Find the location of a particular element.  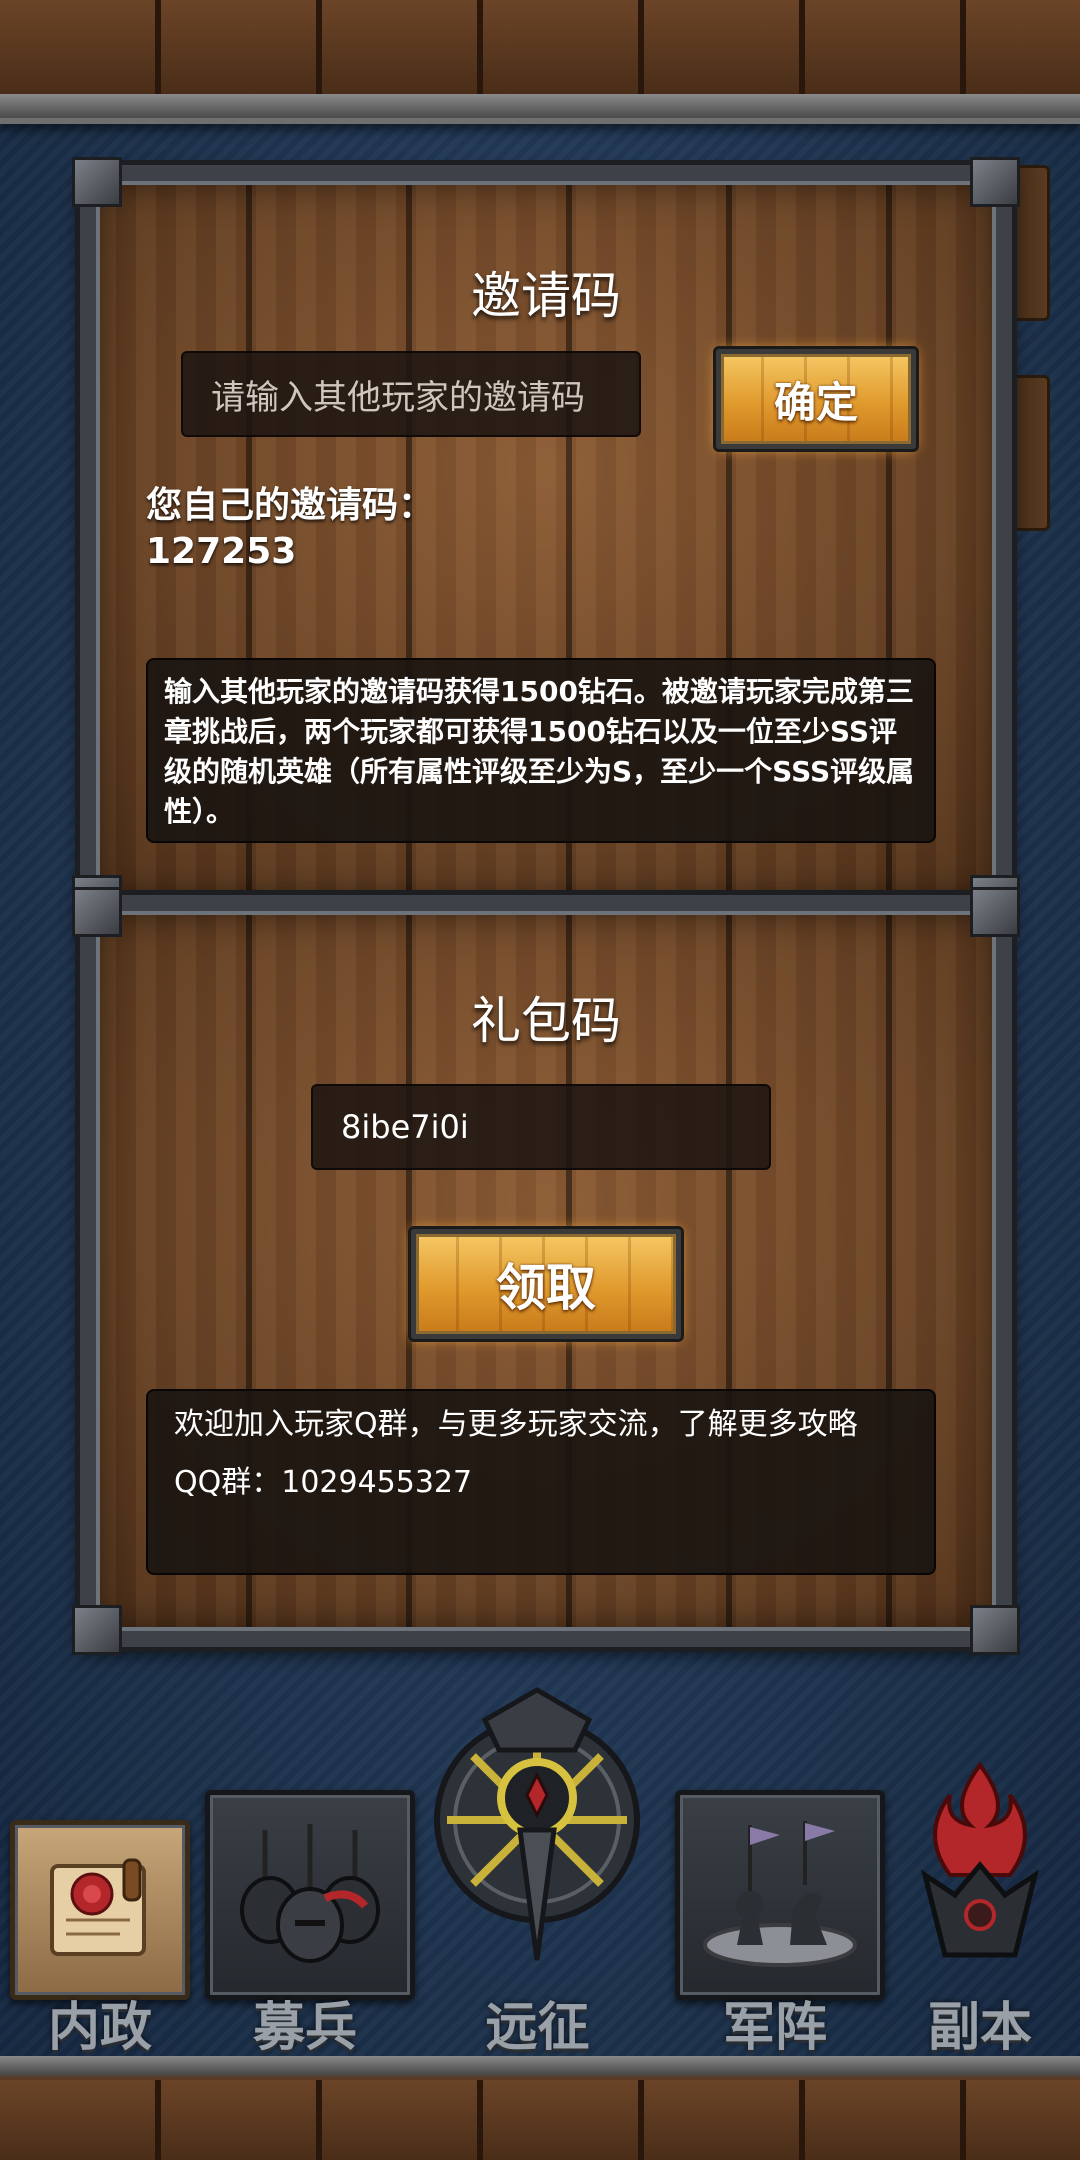

qq-group-line: QQ群：1029455327 is located at coordinates (541, 1483).